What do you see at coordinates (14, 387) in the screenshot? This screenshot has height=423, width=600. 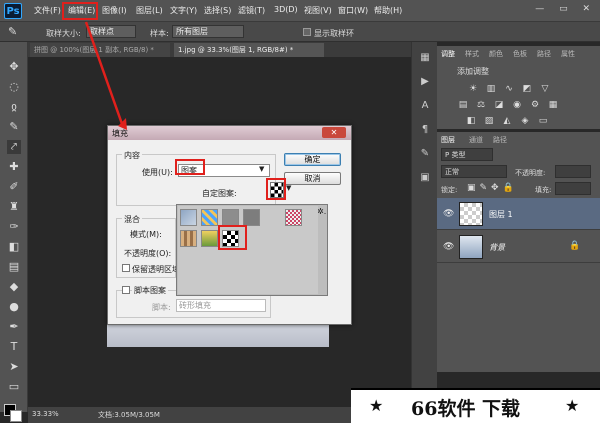 I see `shape-tool-icon: ▭` at bounding box center [14, 387].